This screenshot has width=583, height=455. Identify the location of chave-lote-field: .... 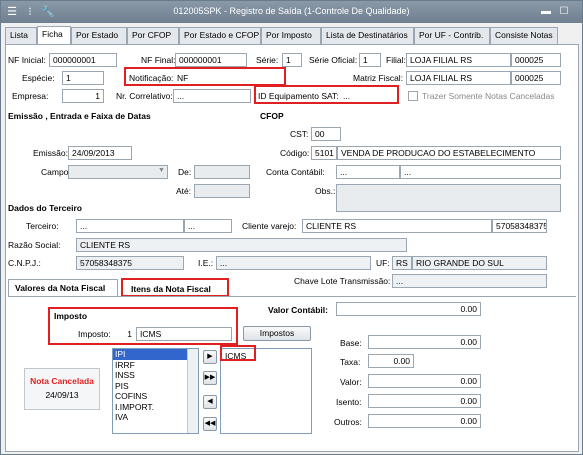
(469, 281).